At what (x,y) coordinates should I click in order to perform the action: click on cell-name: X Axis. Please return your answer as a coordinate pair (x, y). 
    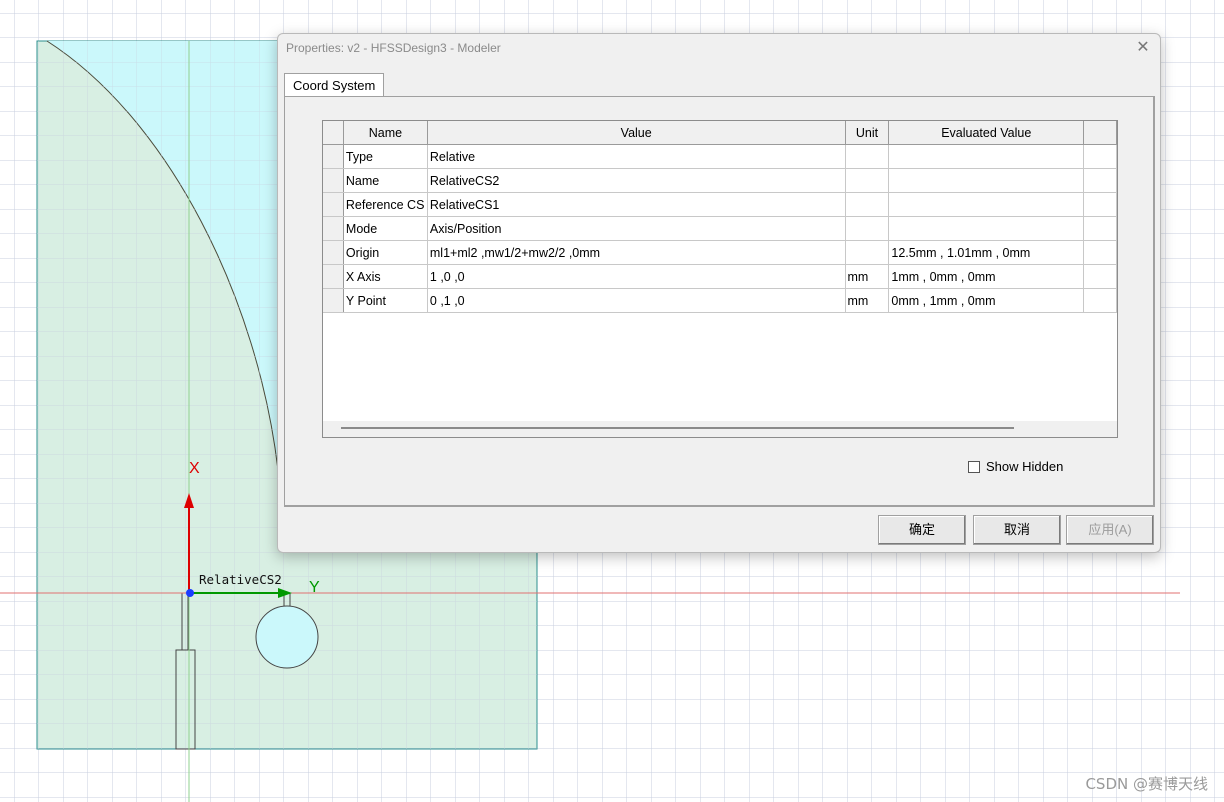
    Looking at the image, I should click on (385, 276).